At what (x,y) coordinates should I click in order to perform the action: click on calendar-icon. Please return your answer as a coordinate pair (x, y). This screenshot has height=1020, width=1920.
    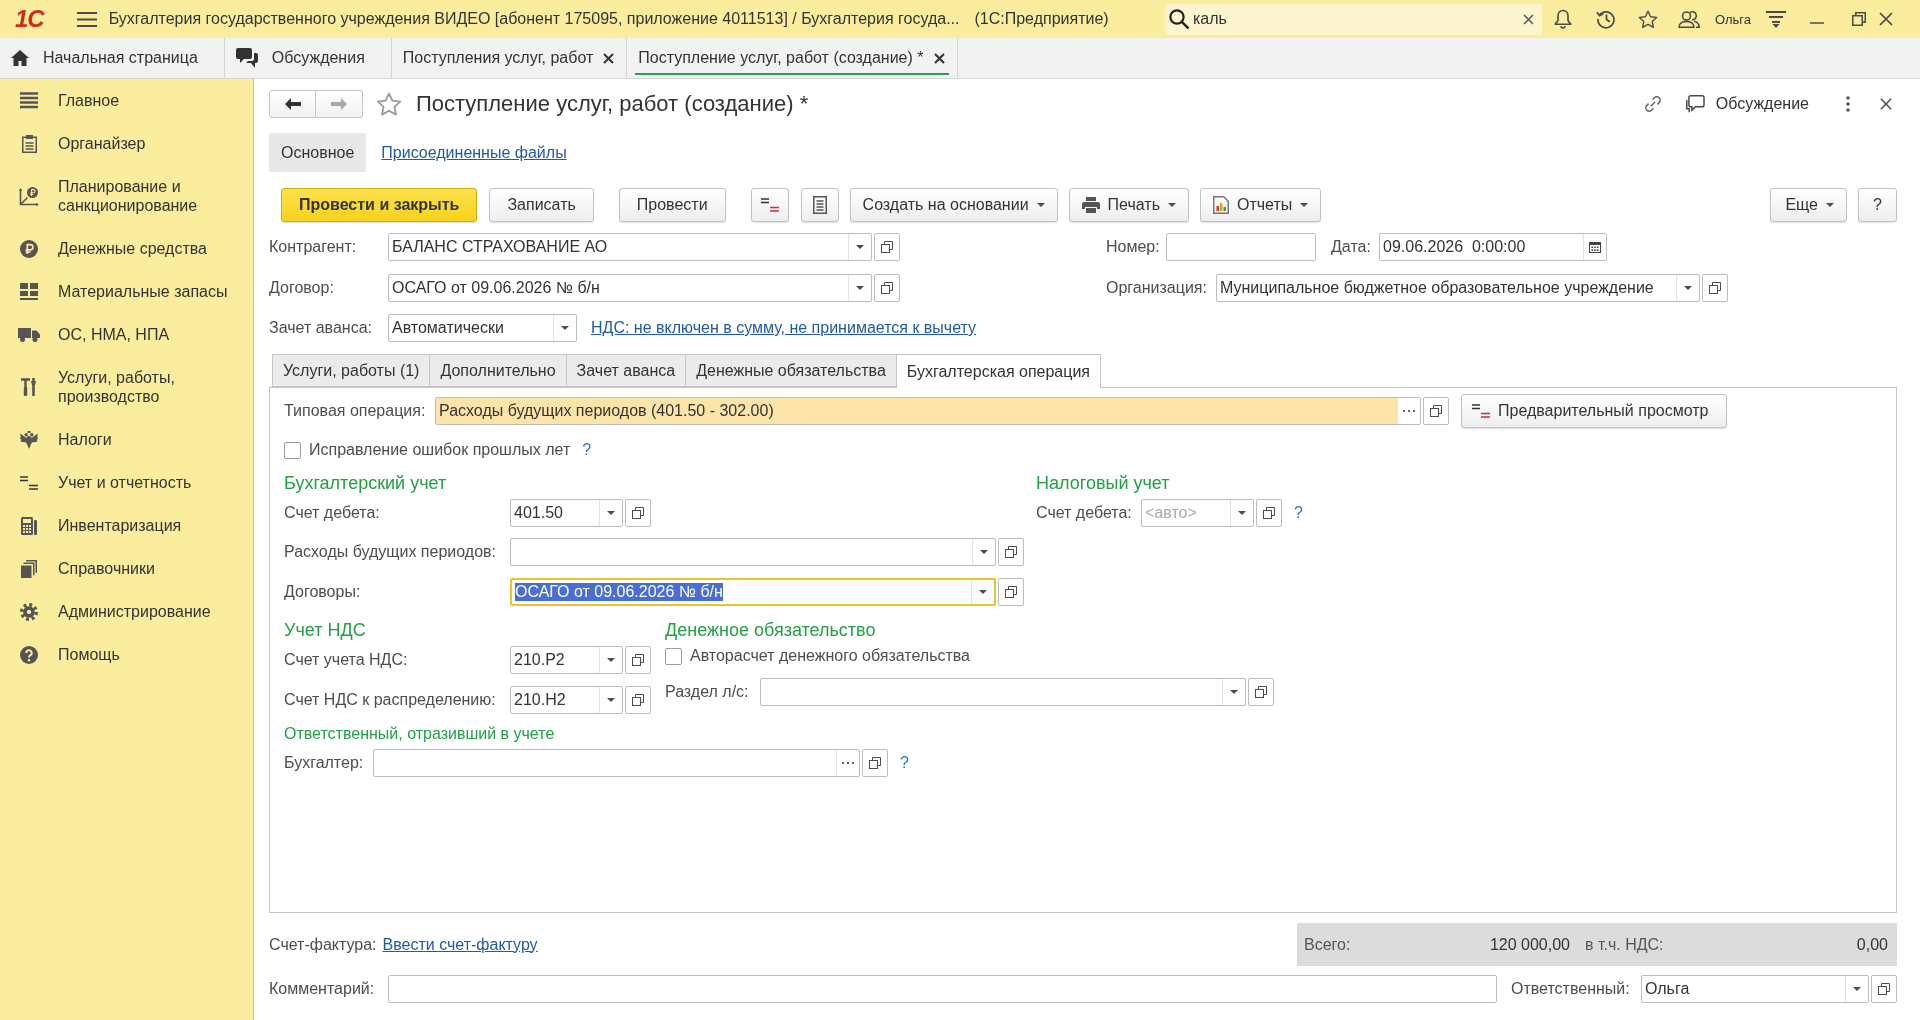
    Looking at the image, I should click on (1595, 247).